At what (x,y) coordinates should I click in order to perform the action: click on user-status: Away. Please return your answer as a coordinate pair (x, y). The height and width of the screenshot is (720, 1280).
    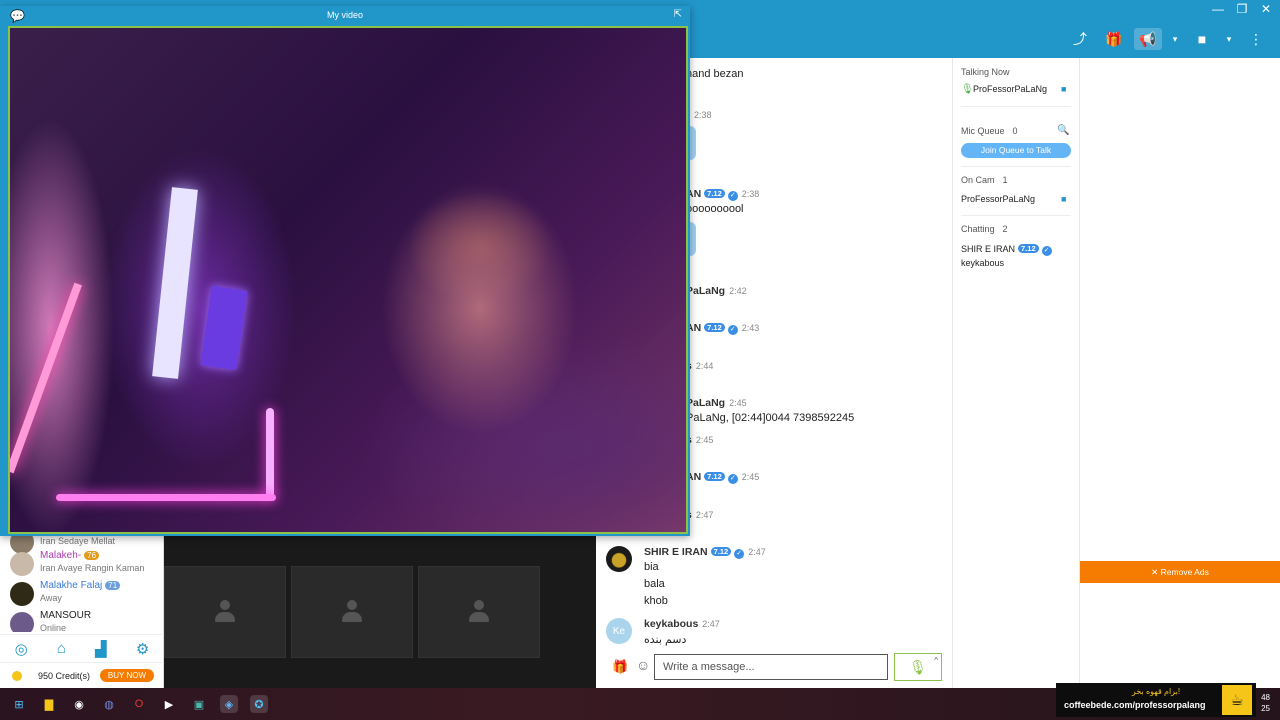
    Looking at the image, I should click on (51, 598).